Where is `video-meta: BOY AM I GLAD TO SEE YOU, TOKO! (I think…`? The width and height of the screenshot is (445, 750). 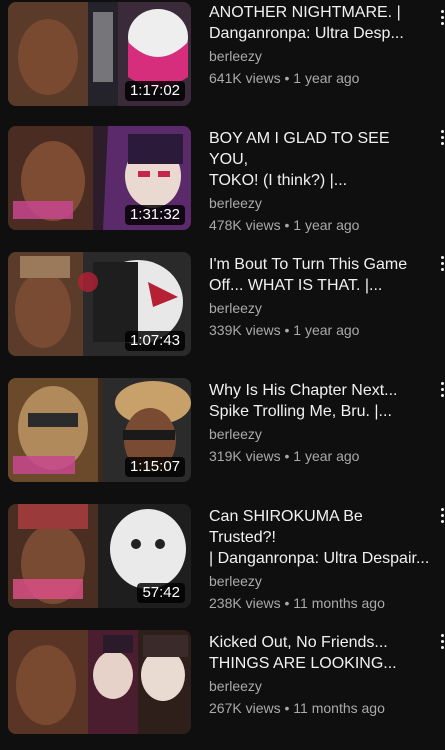 video-meta: BOY AM I GLAD TO SEE YOU, TOKO! (I think… is located at coordinates (320, 180).